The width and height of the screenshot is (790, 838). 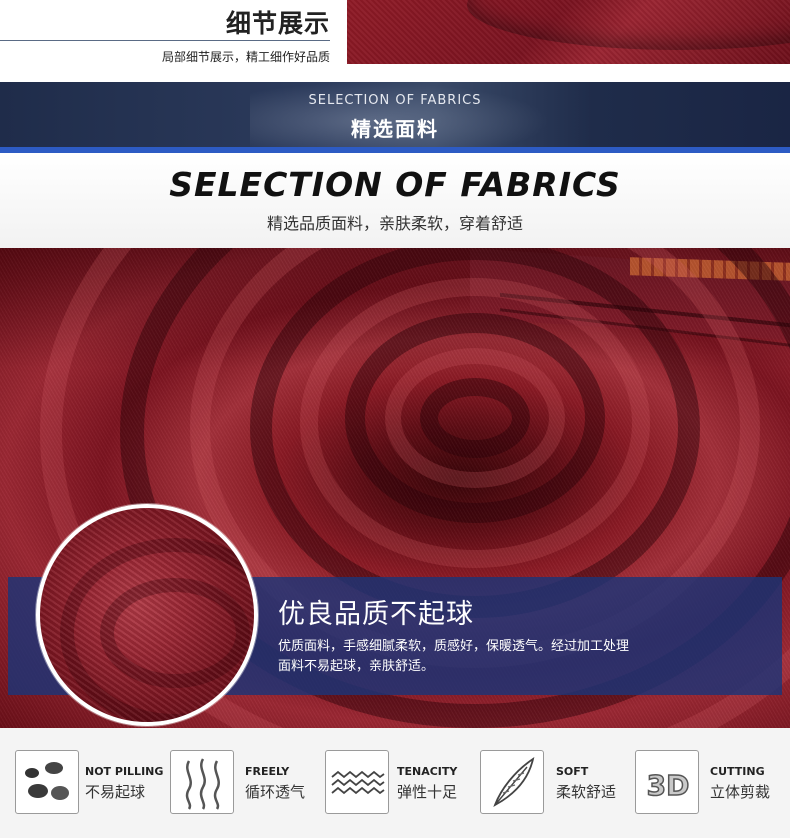 I want to click on feature-title-en: TENACITY, so click(x=427, y=771).